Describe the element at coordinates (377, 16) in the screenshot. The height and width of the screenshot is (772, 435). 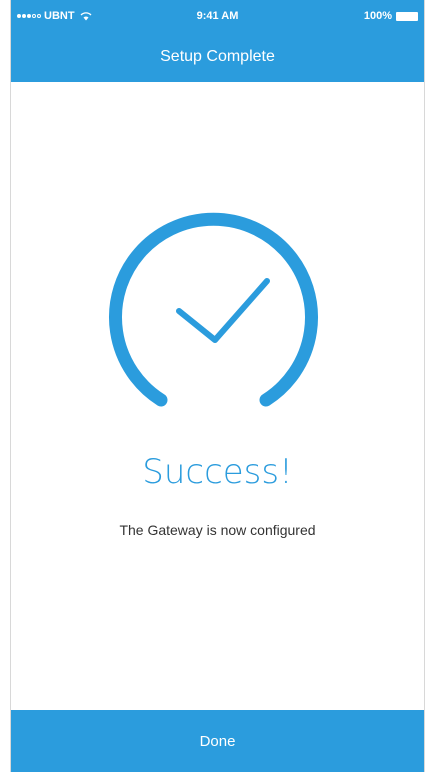
I see `battery-percent: 100%` at that location.